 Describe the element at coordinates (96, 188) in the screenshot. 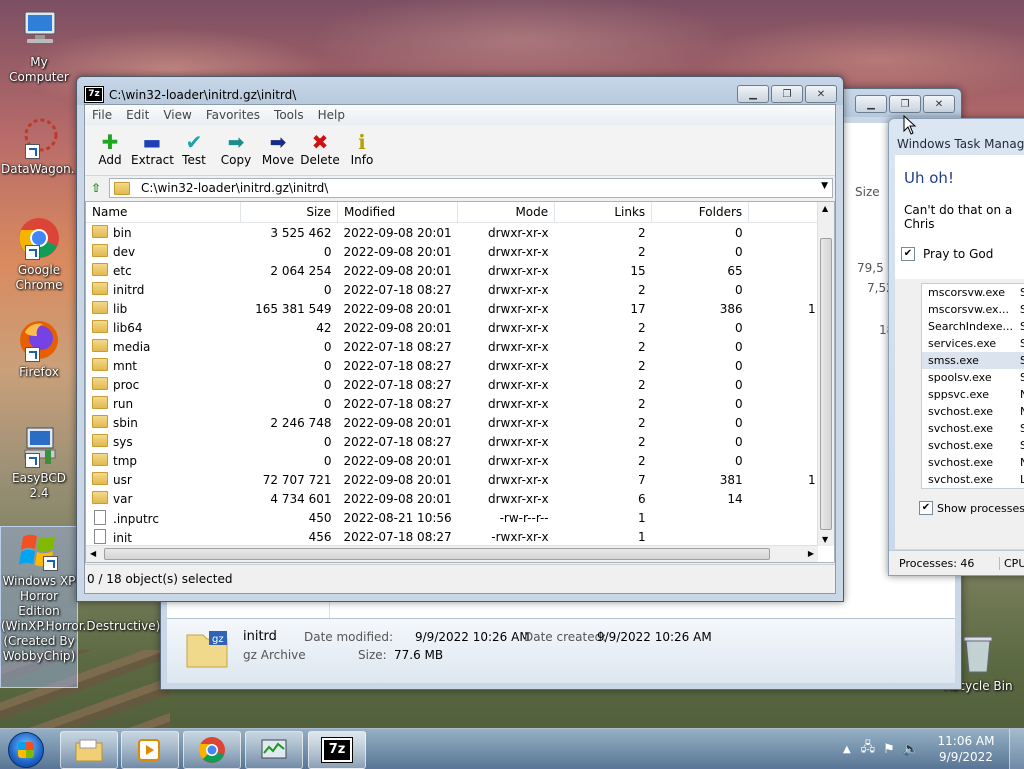

I see `up-folder-button: ⇧` at that location.